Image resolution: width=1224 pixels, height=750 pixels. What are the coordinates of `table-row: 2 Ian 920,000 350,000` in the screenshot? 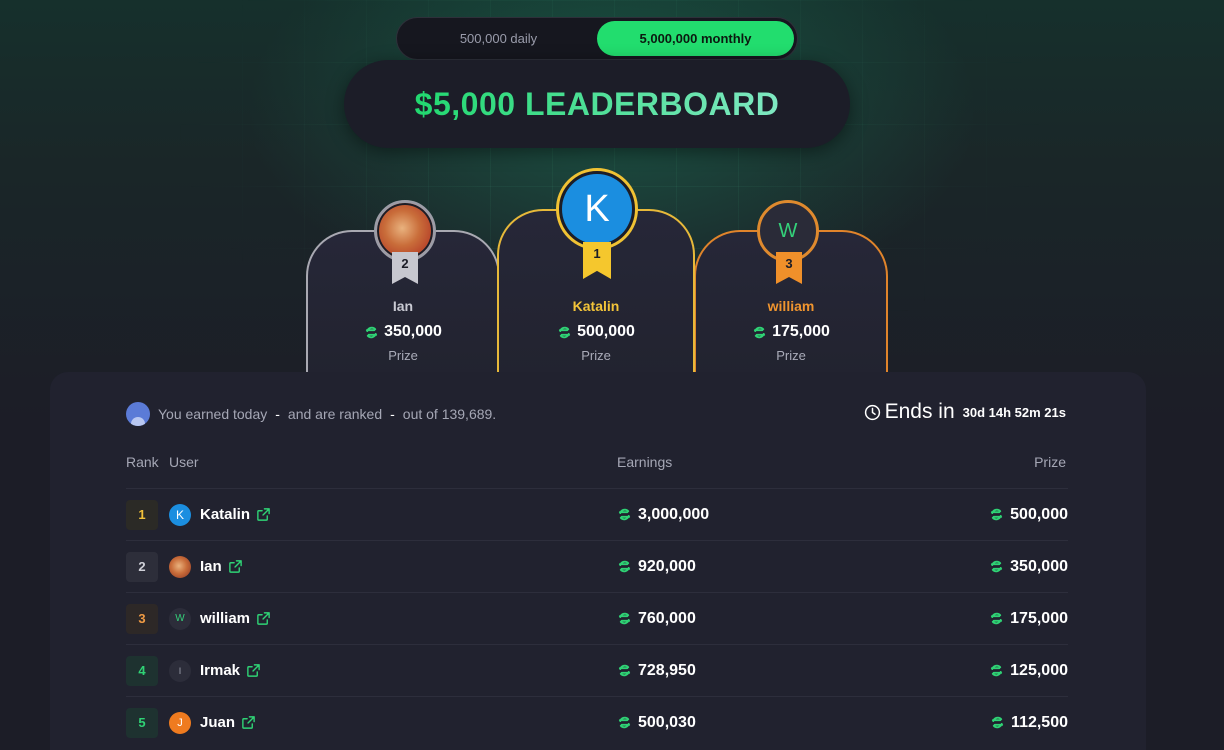 It's located at (597, 566).